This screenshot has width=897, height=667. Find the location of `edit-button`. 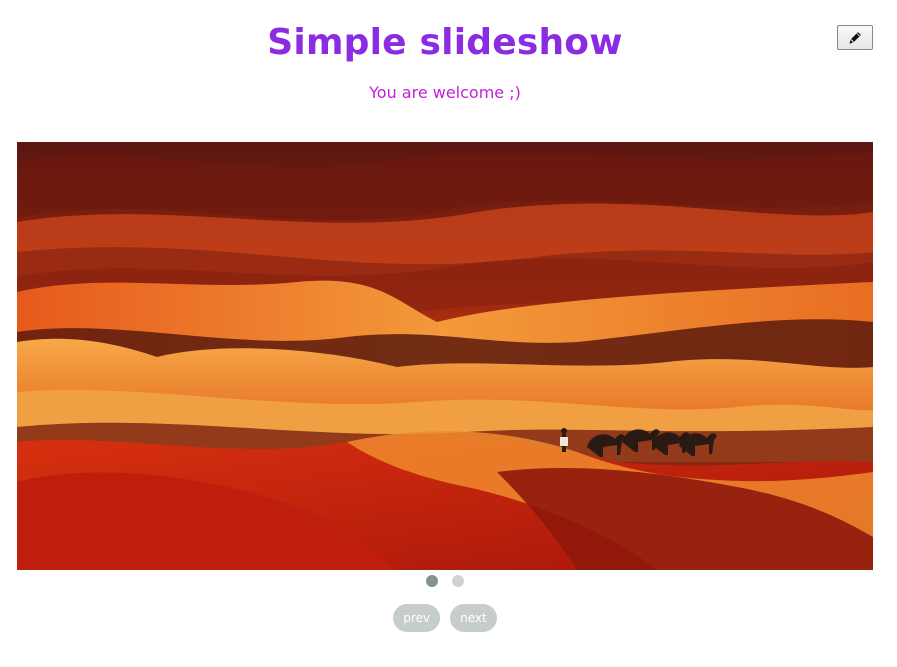

edit-button is located at coordinates (855, 37).